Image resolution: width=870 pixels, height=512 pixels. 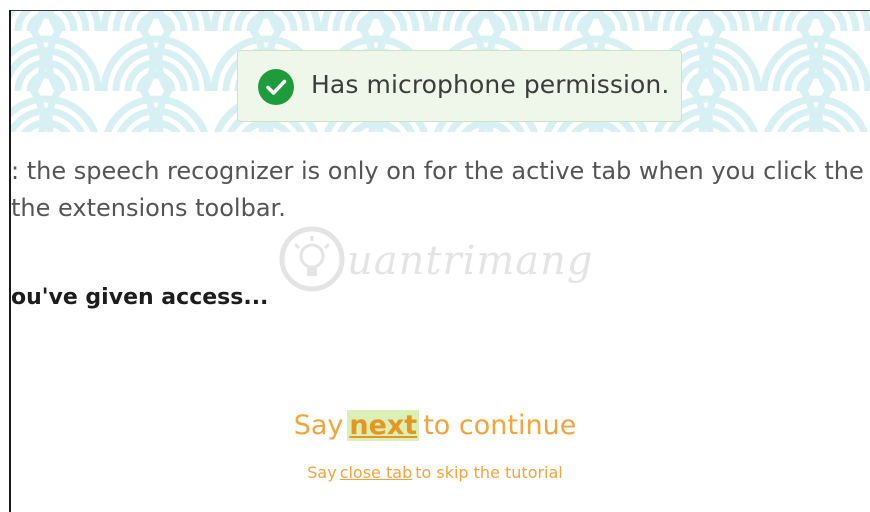 I want to click on window-top-border, so click(x=439, y=10).